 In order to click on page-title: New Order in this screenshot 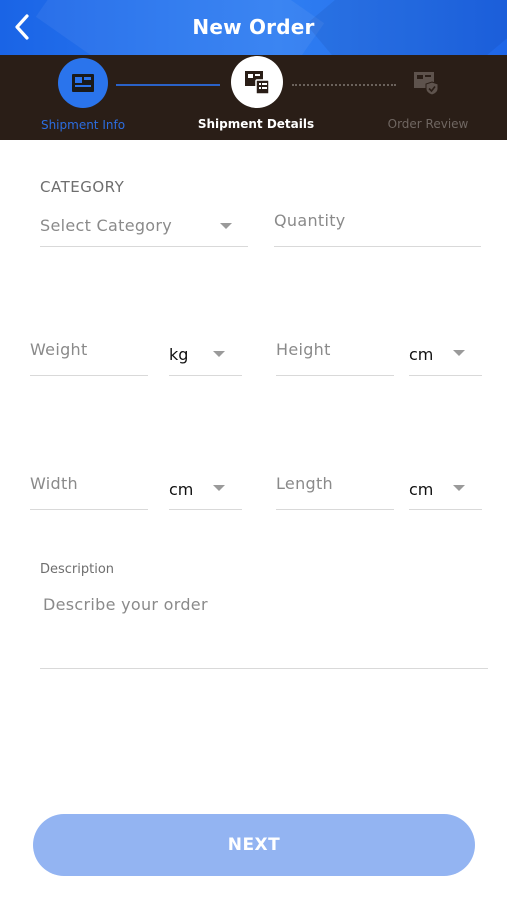, I will do `click(253, 27)`.